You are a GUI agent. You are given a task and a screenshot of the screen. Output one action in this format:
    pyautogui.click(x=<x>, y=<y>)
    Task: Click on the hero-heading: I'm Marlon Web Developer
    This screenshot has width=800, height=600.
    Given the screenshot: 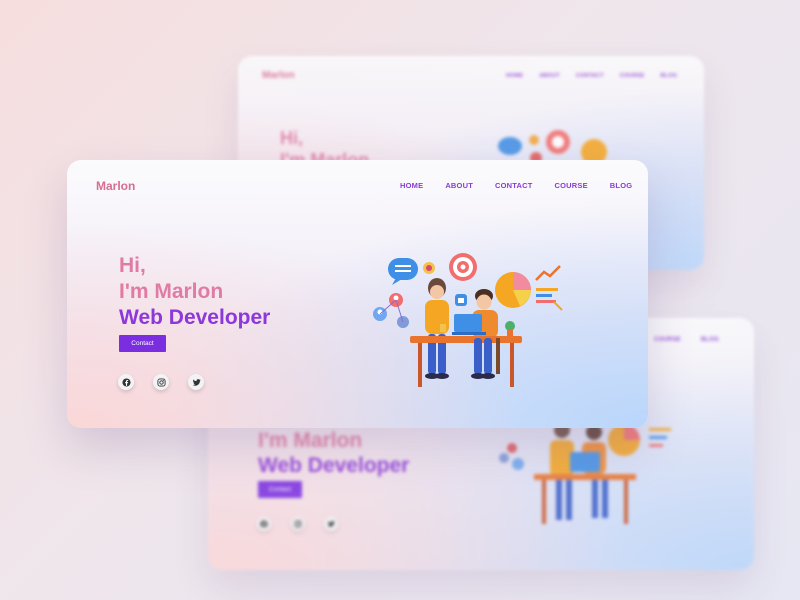 What is the action you would take?
    pyautogui.click(x=333, y=453)
    